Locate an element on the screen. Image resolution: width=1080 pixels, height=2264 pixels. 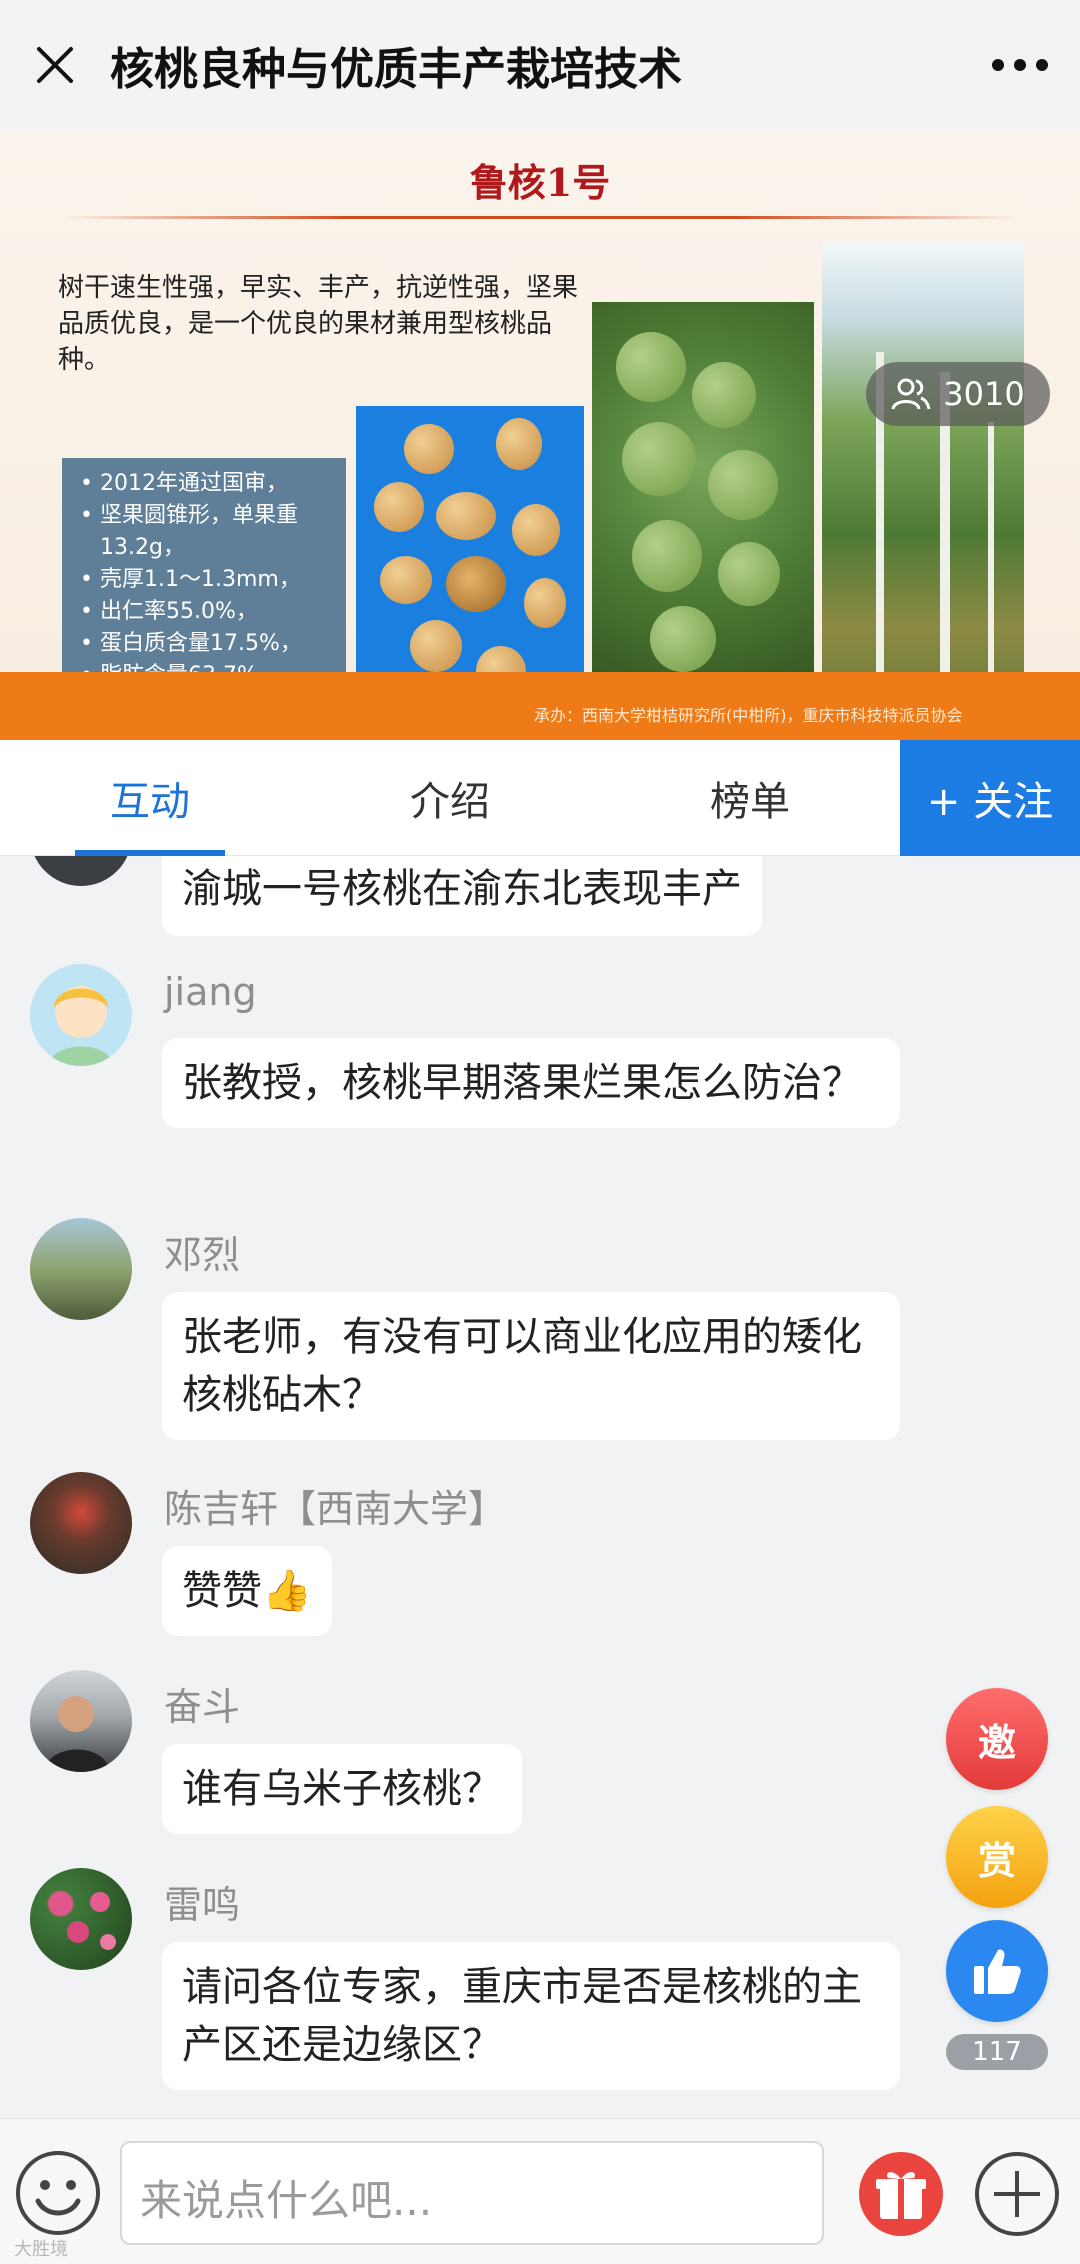
invite-button: 邀 is located at coordinates (997, 1739).